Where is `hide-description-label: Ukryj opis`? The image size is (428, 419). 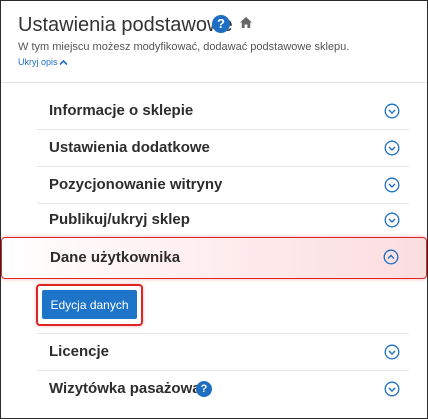 hide-description-label: Ukryj opis is located at coordinates (38, 62).